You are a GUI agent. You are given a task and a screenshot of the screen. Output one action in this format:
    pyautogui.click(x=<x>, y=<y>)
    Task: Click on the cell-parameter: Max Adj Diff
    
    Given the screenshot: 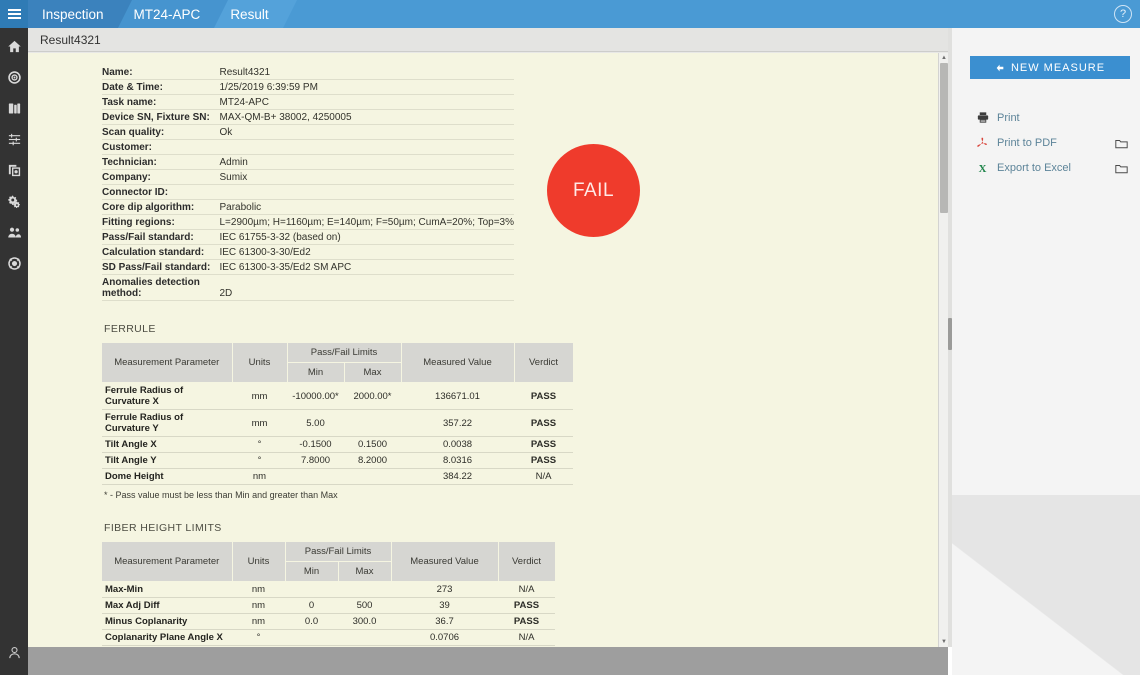 What is the action you would take?
    pyautogui.click(x=167, y=605)
    